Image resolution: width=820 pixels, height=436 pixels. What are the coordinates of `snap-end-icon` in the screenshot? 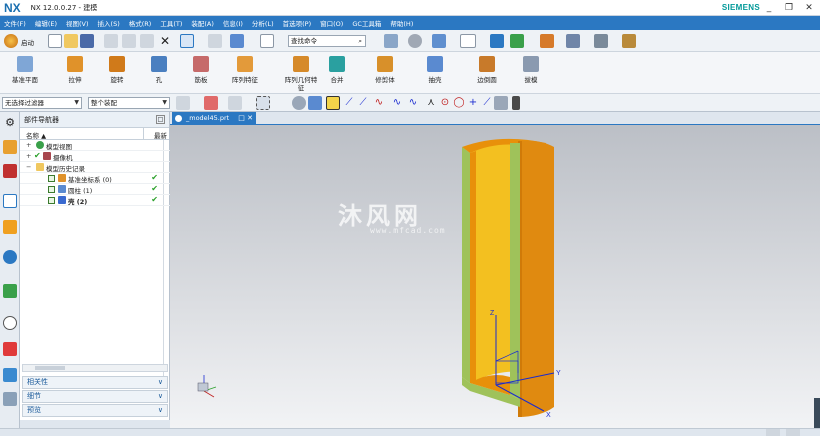 It's located at (333, 103).